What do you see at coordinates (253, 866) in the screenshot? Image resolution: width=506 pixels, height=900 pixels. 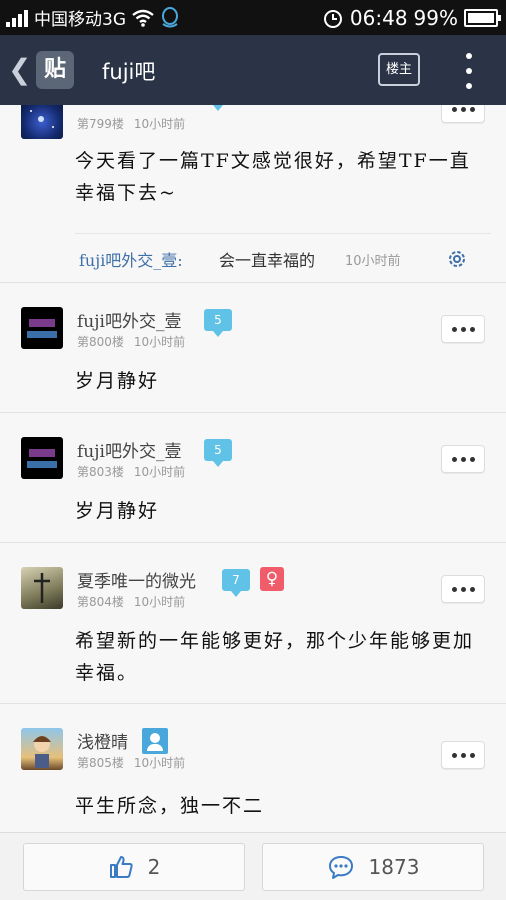 I see `bottom-action-bar: 2 1873` at bounding box center [253, 866].